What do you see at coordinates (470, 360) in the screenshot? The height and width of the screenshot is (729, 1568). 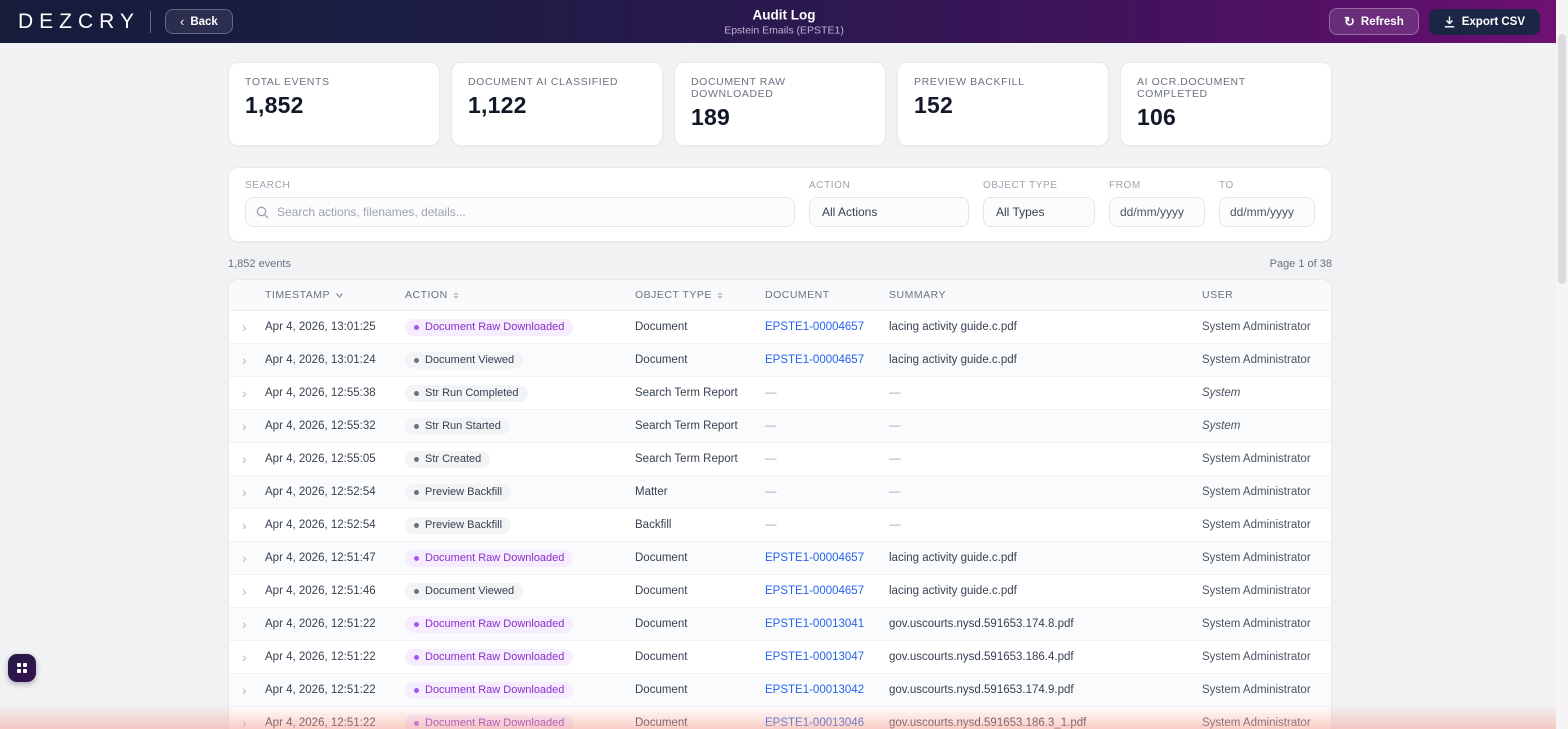 I see `action-badge-label: Document Viewed` at bounding box center [470, 360].